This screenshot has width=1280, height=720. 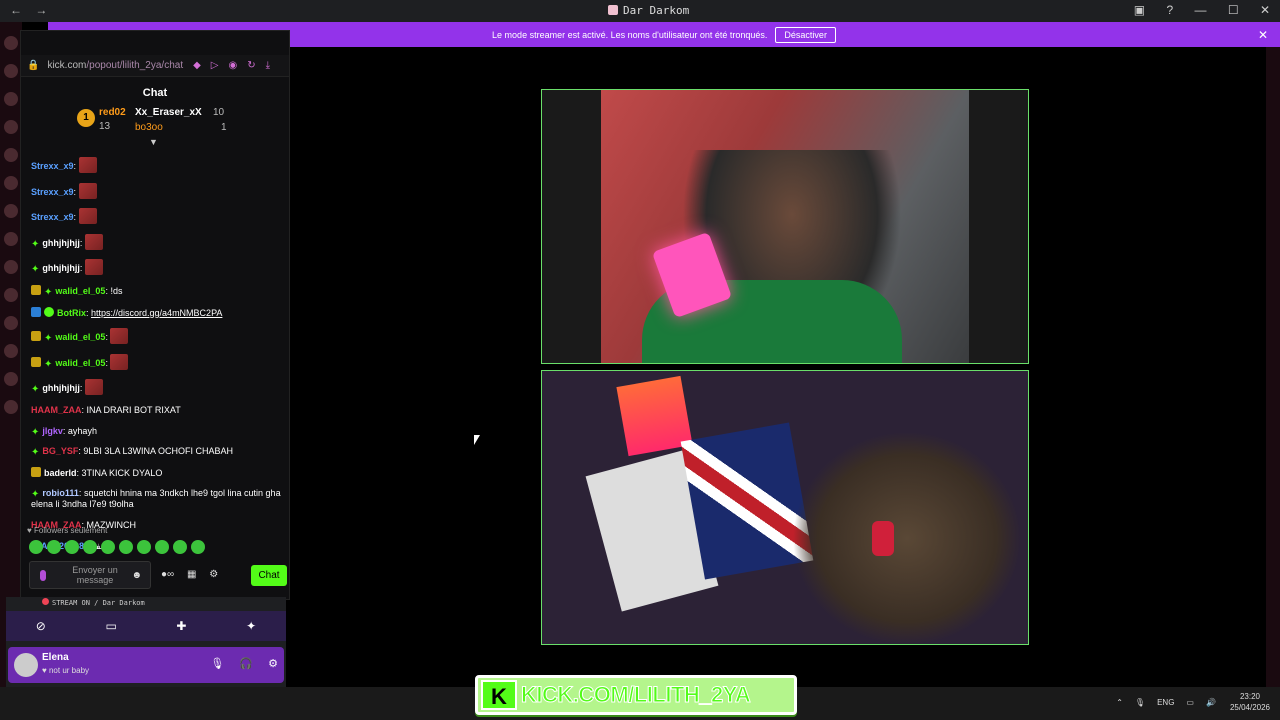 What do you see at coordinates (52, 431) in the screenshot?
I see `chat-username: jlgkv` at bounding box center [52, 431].